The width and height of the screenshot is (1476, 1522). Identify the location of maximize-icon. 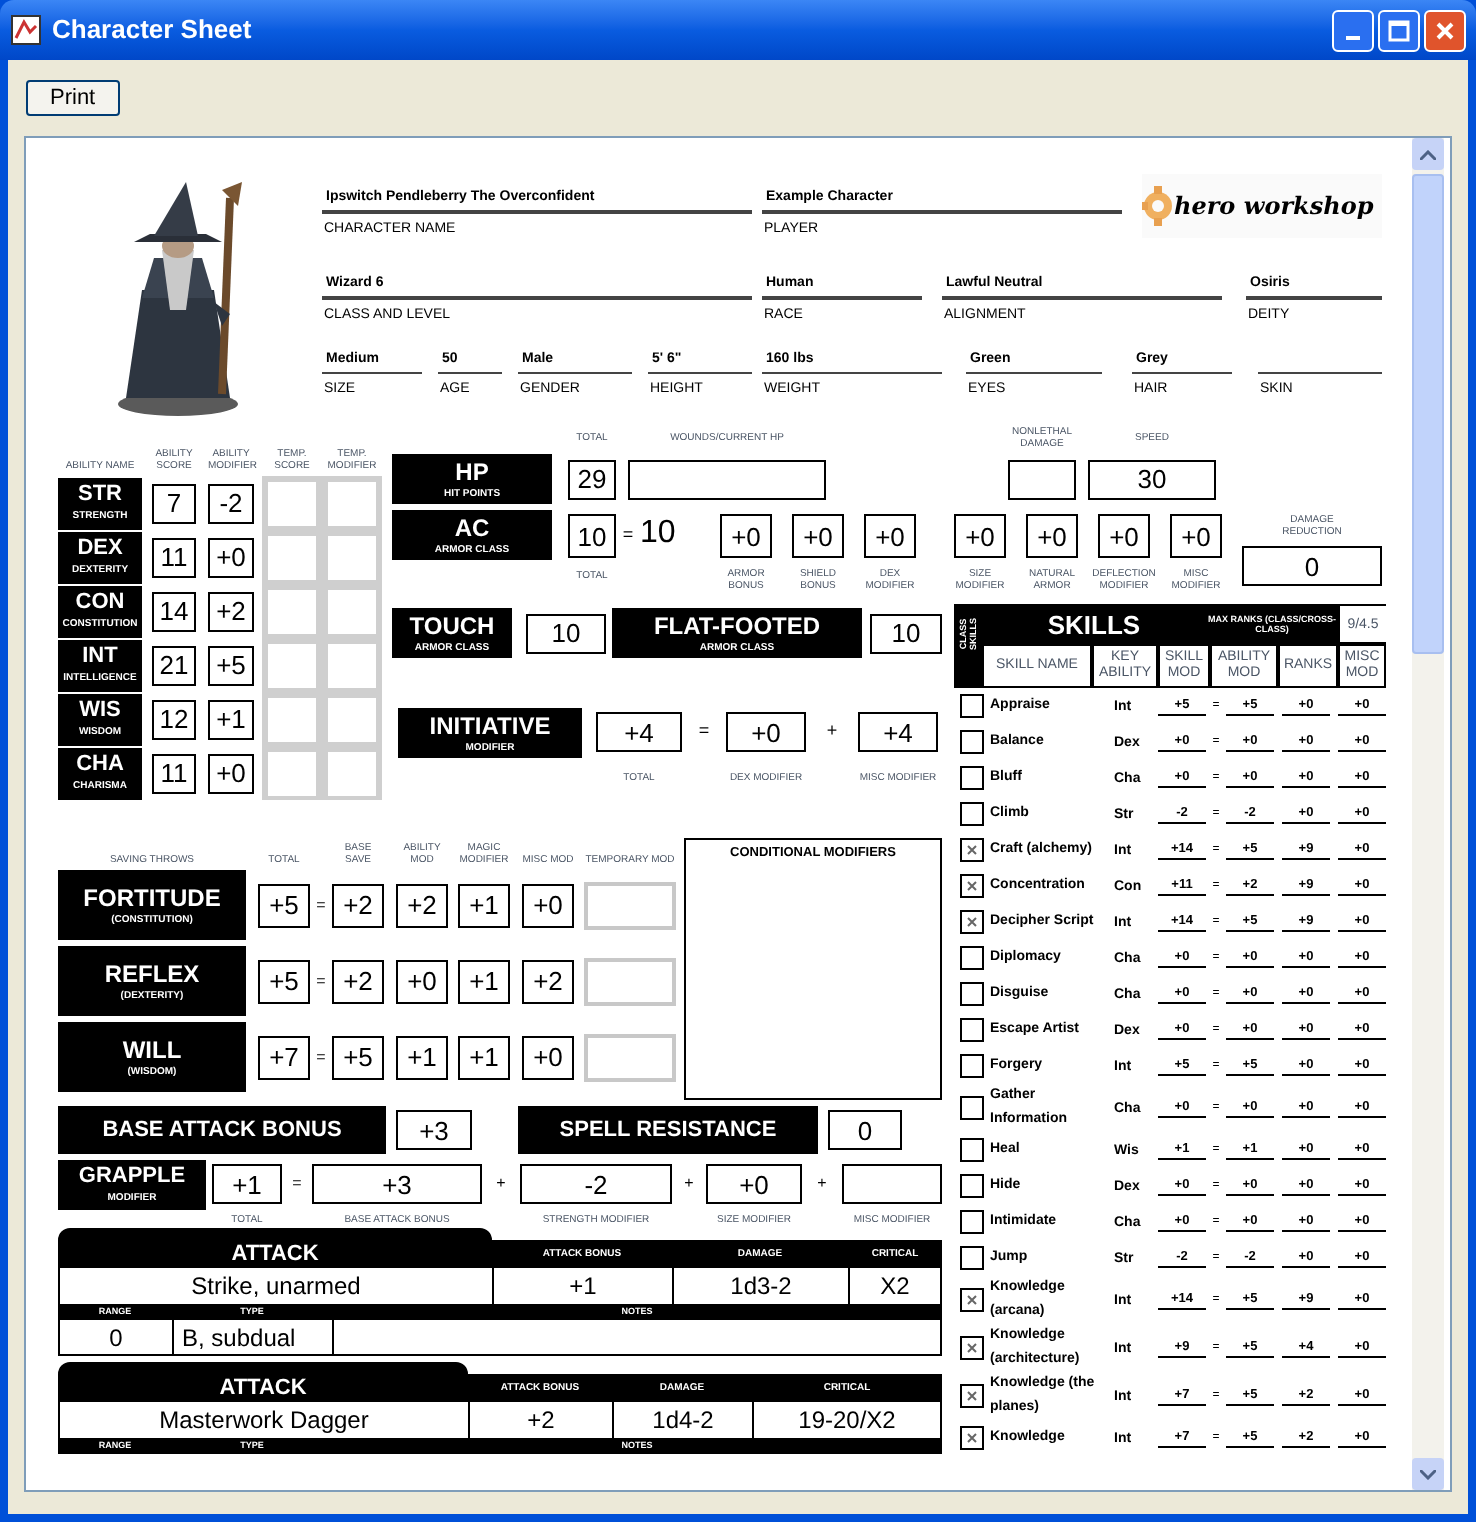
(1399, 30).